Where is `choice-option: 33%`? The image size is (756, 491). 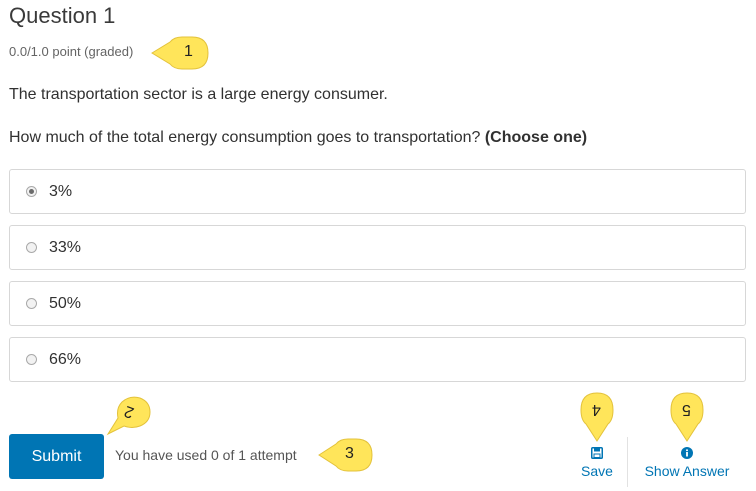 choice-option: 33% is located at coordinates (377, 247).